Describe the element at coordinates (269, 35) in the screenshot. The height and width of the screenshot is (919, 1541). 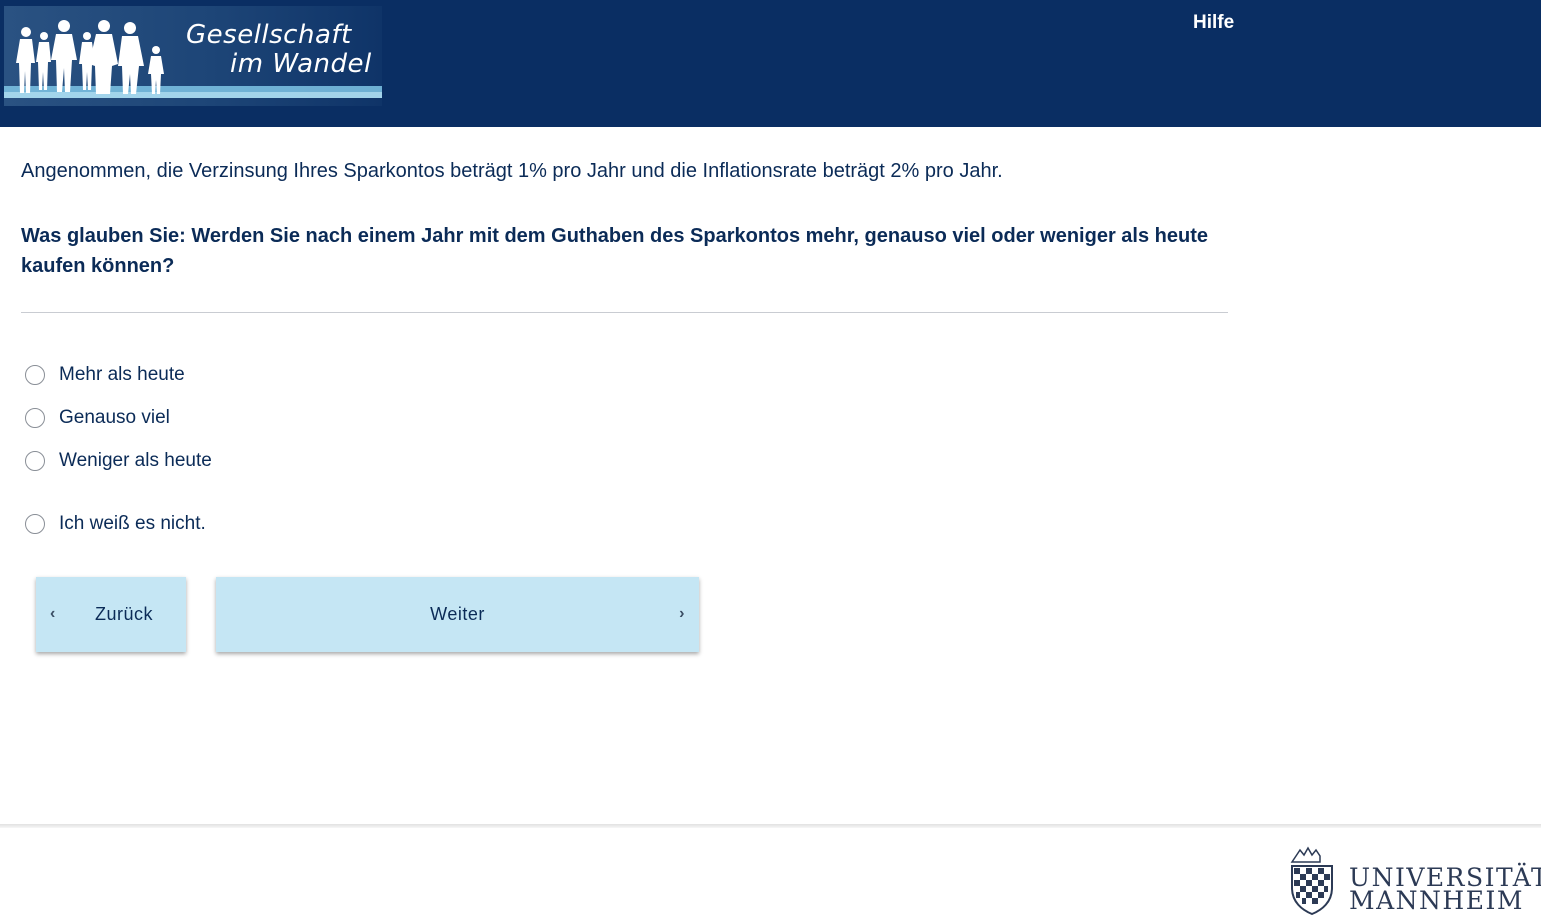
I see `logo-text-line1: Gesellschaft` at that location.